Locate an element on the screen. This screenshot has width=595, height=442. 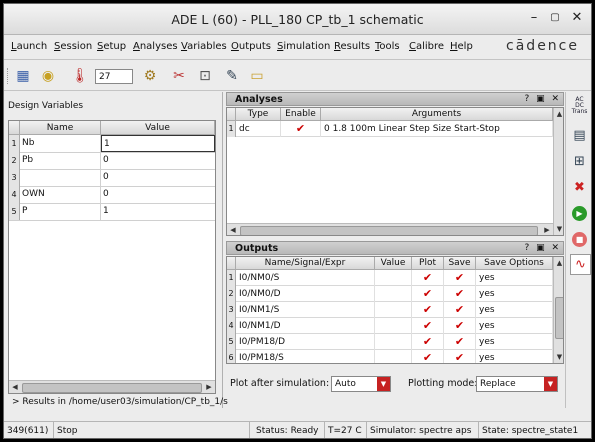
menu-simulation: Simulation is located at coordinates (303, 46).